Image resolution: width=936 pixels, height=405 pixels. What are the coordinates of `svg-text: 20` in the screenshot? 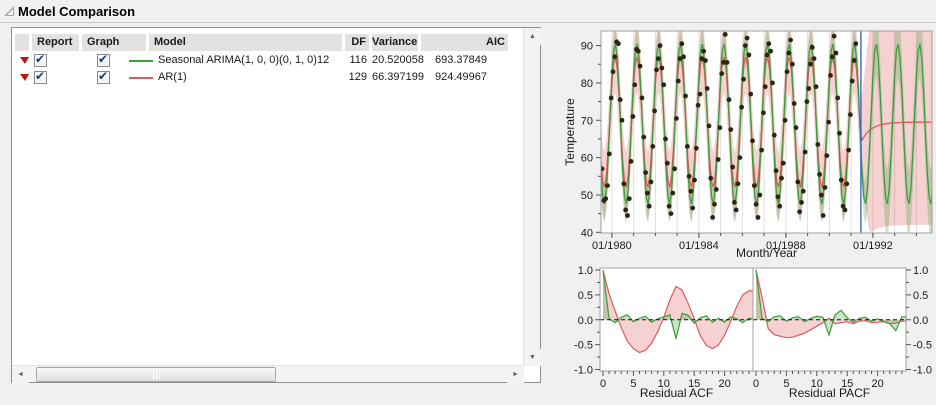 It's located at (724, 384).